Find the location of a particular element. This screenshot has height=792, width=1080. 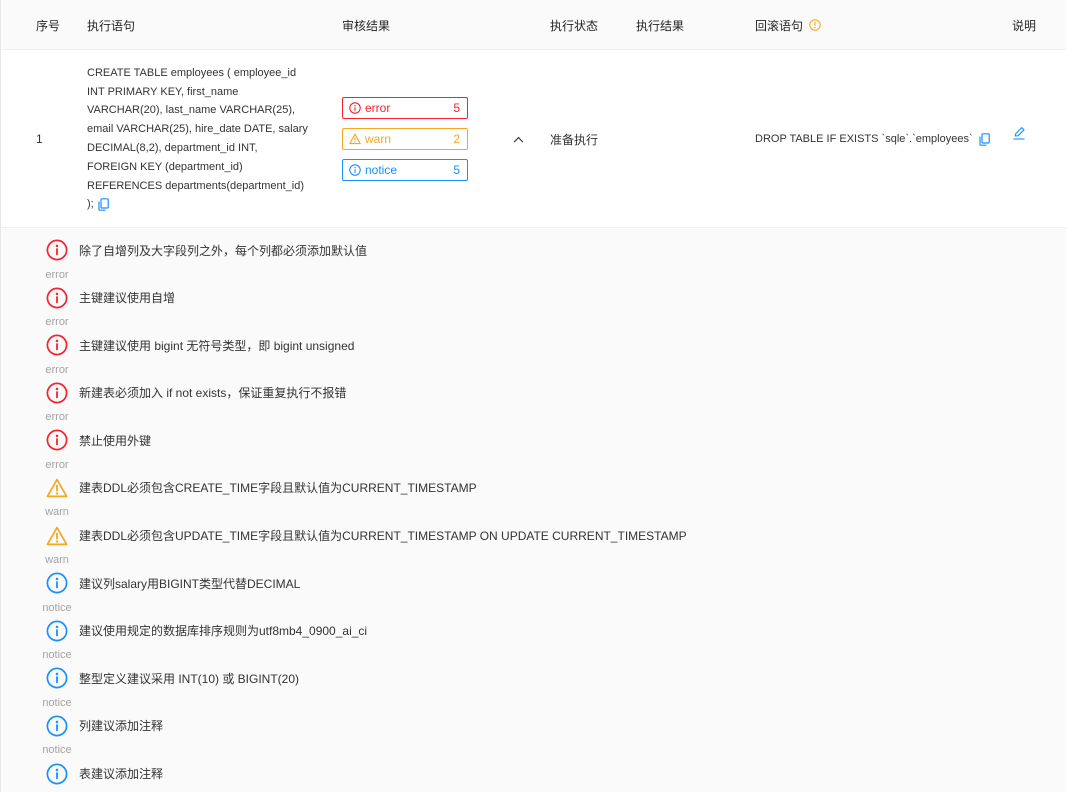

audit-detail-row: 整型定义建议采用 INT(10) 或 BIGINT(20) is located at coordinates (172, 678).